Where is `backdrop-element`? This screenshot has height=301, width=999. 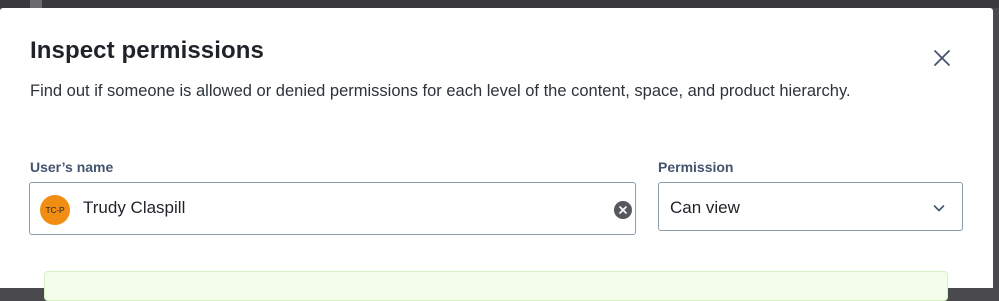
backdrop-element is located at coordinates (36, 4).